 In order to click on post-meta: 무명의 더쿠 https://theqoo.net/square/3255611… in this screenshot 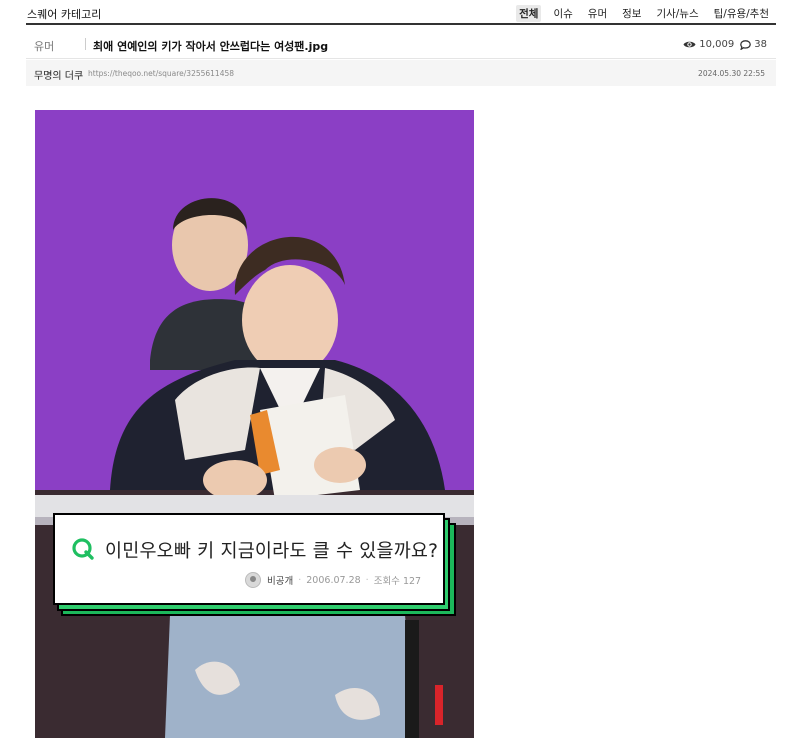, I will do `click(401, 73)`.